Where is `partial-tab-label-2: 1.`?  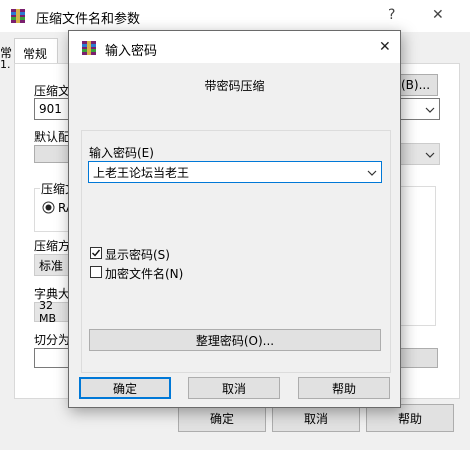 partial-tab-label-2: 1. is located at coordinates (5, 64).